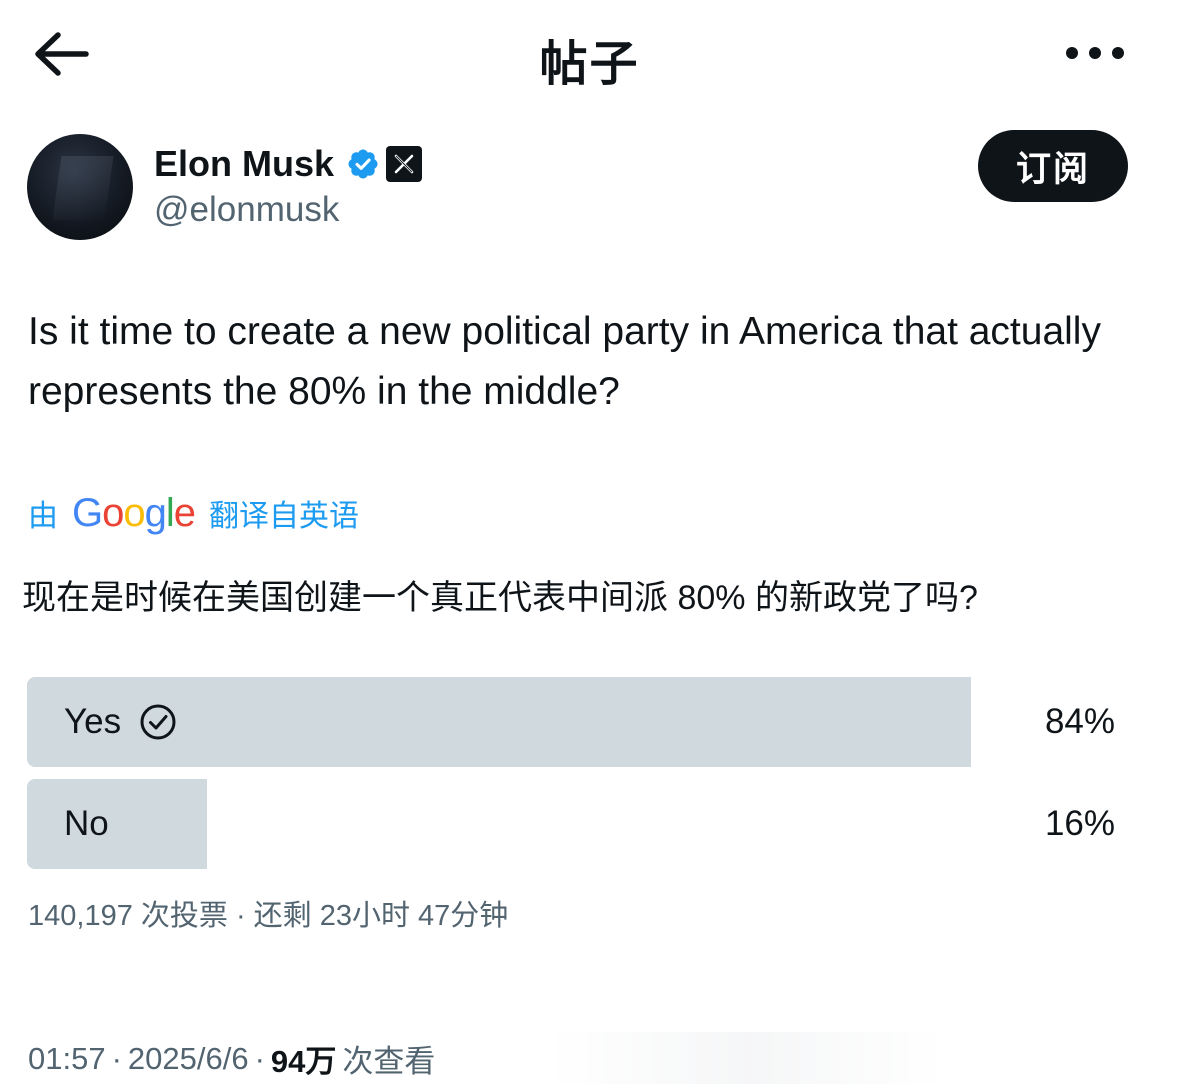 The image size is (1179, 1092). I want to click on poll-option-label: No, so click(86, 824).